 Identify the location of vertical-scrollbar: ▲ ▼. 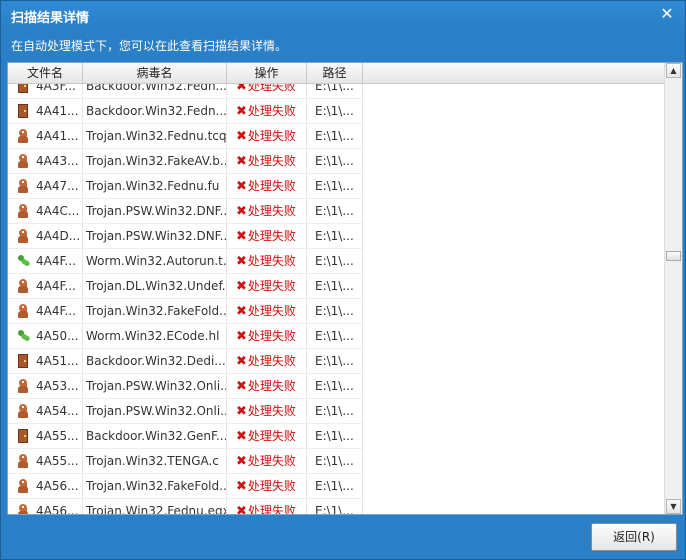
(673, 288).